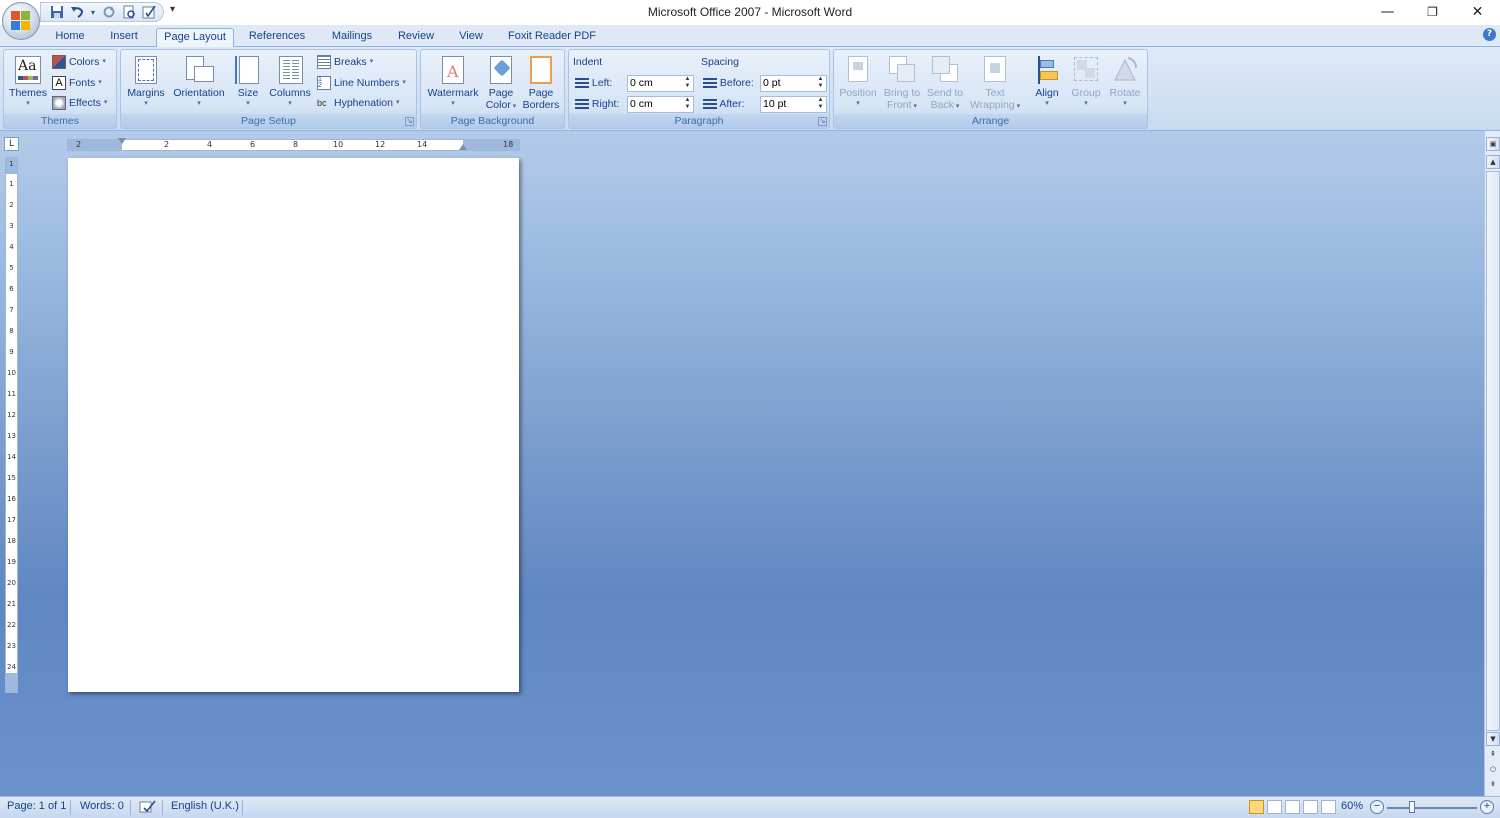  What do you see at coordinates (720, 62) in the screenshot?
I see `spacing-title: Spacing` at bounding box center [720, 62].